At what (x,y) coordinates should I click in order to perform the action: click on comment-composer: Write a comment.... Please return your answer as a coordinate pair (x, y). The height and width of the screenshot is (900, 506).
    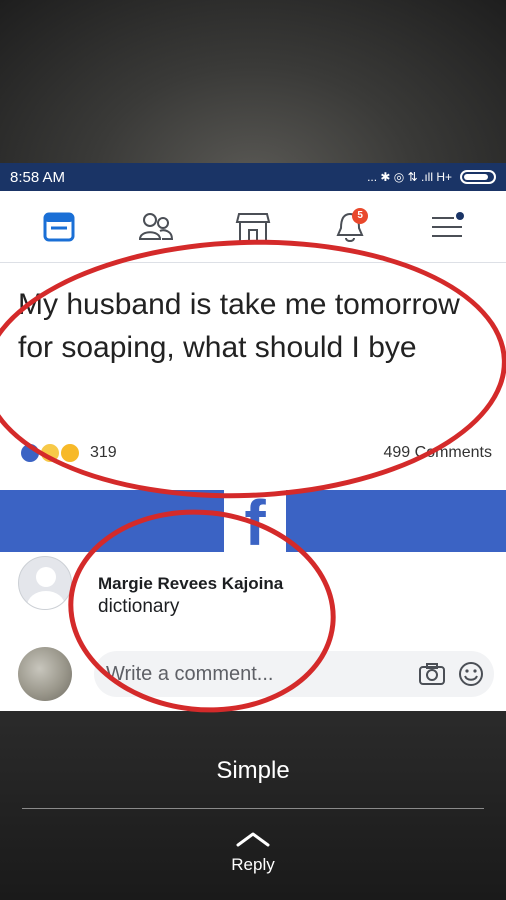
    Looking at the image, I should click on (253, 674).